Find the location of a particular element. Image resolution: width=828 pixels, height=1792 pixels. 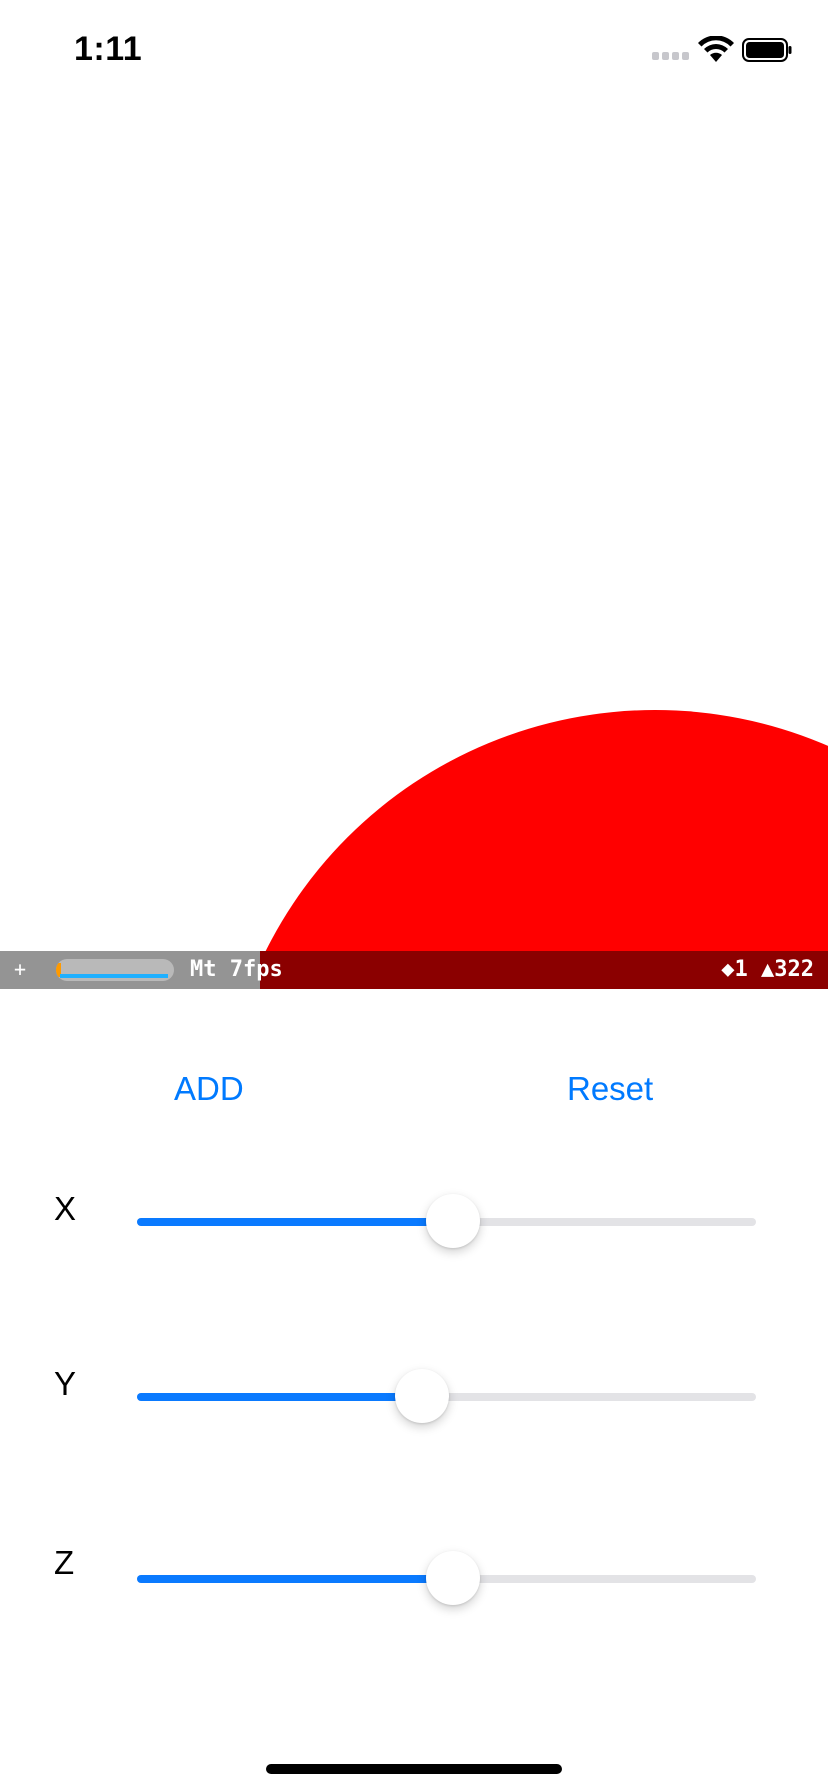

scene-canvas is located at coordinates (524, 831).